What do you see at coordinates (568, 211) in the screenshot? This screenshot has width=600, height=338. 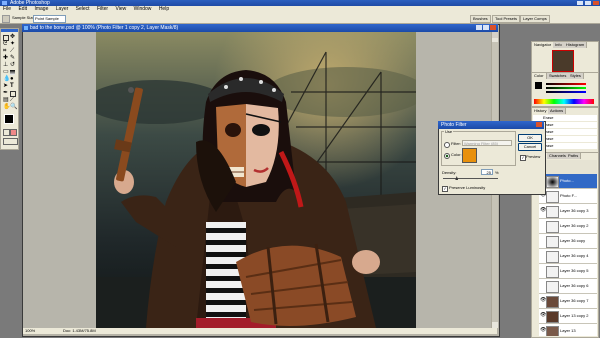 I see `layer-row: 👁 Layer 36 copy 3` at bounding box center [568, 211].